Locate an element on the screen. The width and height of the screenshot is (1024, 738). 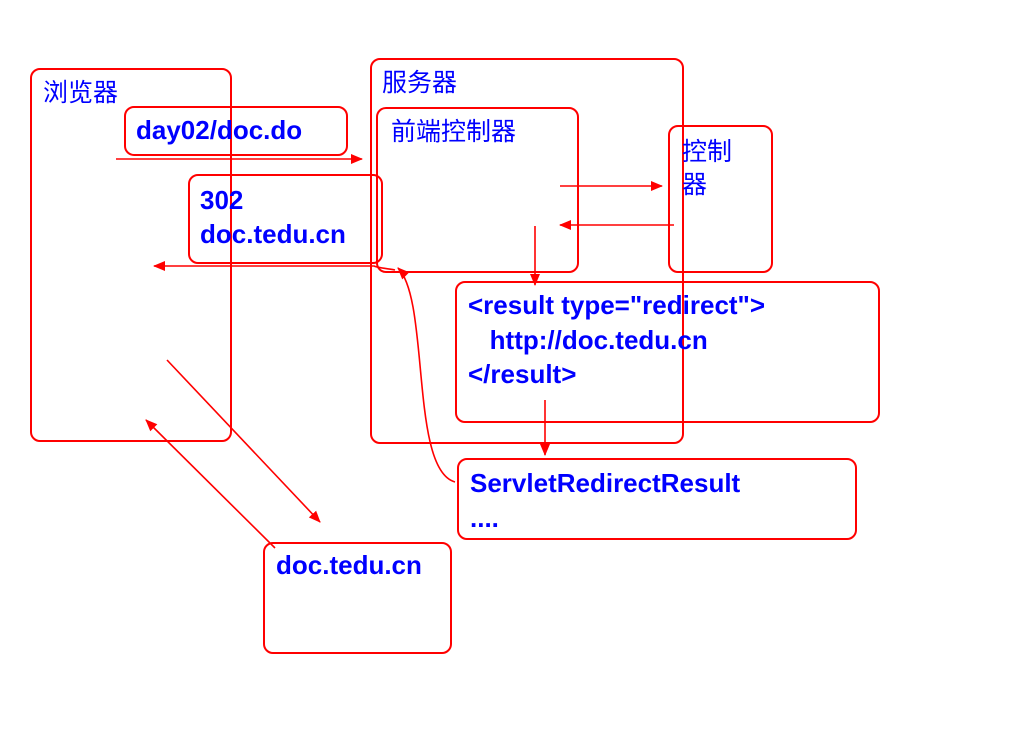
response-status-text: 302 is located at coordinates (222, 200).